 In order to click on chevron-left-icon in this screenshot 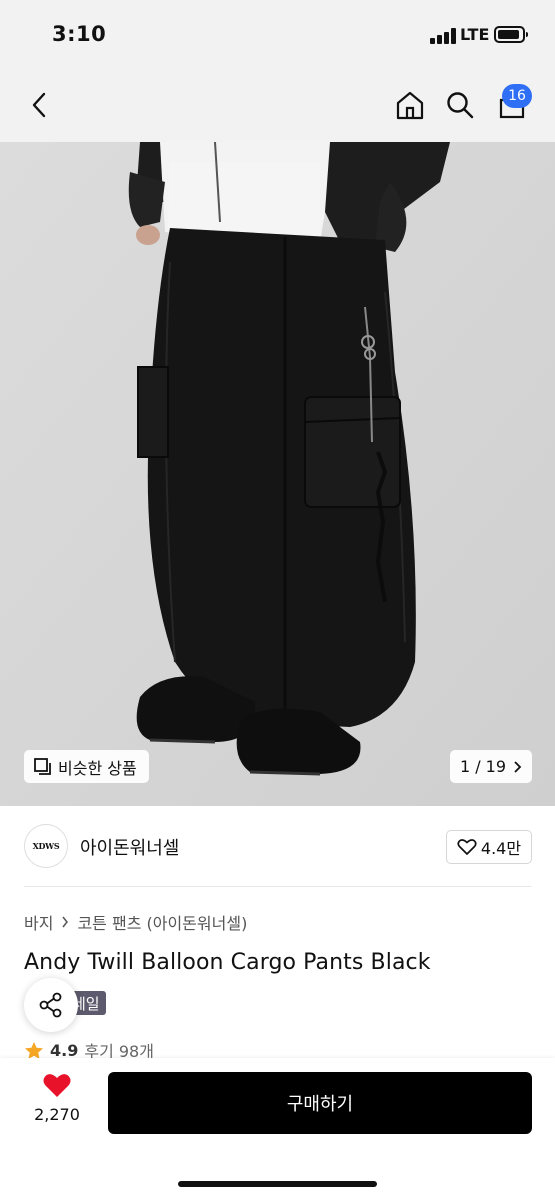, I will do `click(39, 105)`.